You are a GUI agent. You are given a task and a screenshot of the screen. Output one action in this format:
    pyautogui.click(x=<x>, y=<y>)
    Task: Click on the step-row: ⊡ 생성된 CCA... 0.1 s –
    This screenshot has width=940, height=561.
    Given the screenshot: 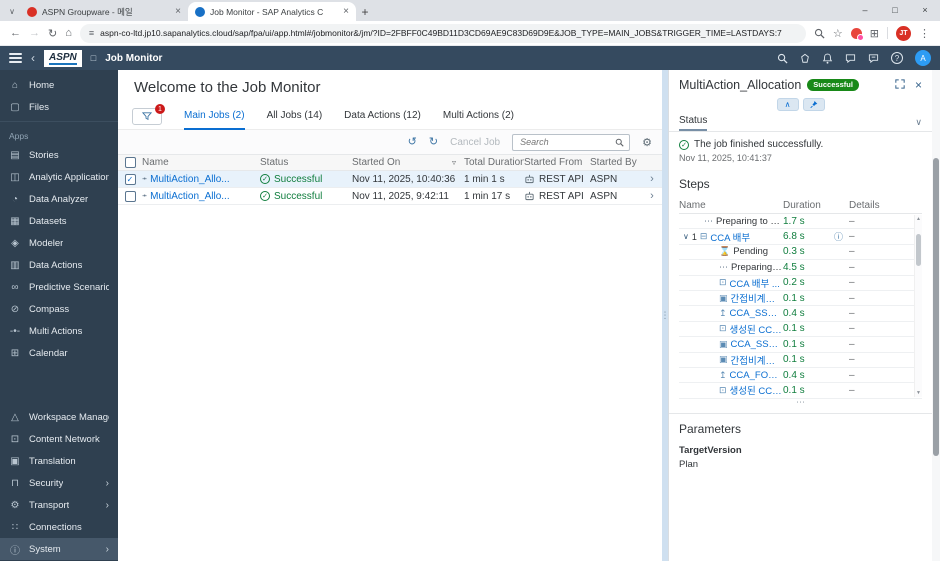 What is the action you would take?
    pyautogui.click(x=800, y=330)
    